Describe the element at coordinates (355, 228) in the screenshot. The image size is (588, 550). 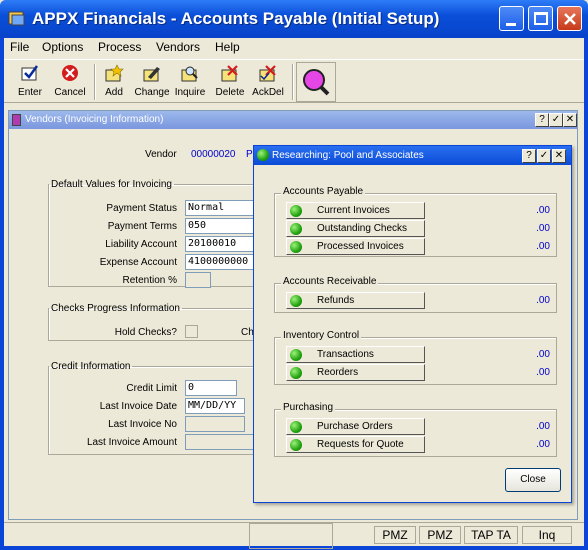
I see `outstanding-checks-button: Outstanding Checks` at that location.